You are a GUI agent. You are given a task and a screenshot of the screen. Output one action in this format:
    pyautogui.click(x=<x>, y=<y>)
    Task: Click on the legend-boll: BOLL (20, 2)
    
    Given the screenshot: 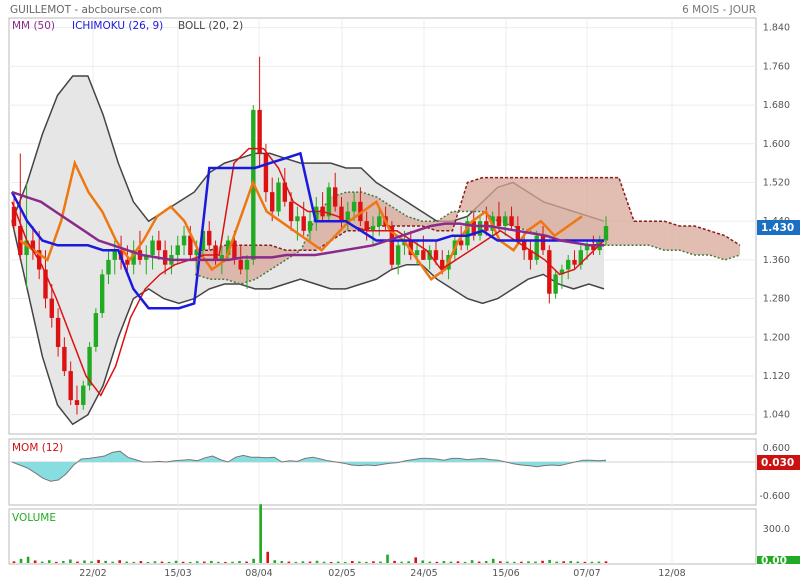 What is the action you would take?
    pyautogui.click(x=210, y=26)
    